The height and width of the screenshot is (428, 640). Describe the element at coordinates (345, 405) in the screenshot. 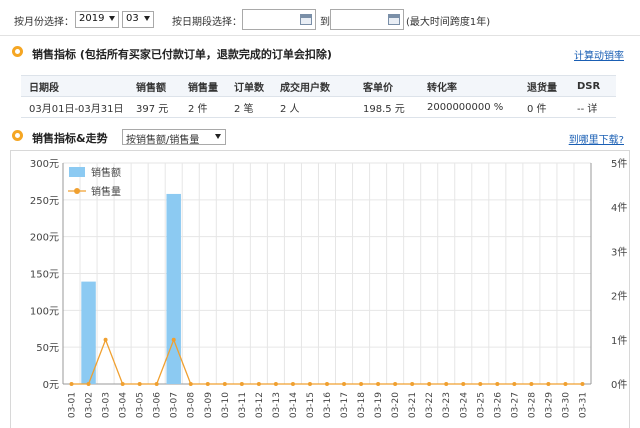

I see `x-tick-label: 03-17` at that location.